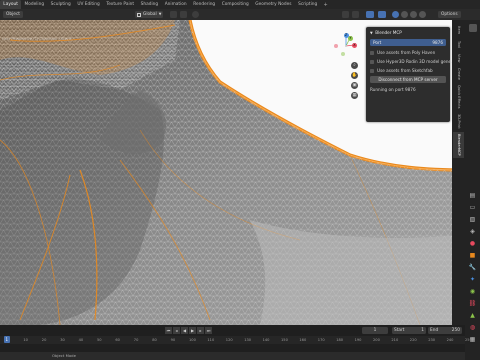 Image resolution: width=480 pixels, height=360 pixels. Describe the element at coordinates (458, 145) in the screenshot. I see `sidebar-tab-blendermcp: BlenderMCP` at that location.